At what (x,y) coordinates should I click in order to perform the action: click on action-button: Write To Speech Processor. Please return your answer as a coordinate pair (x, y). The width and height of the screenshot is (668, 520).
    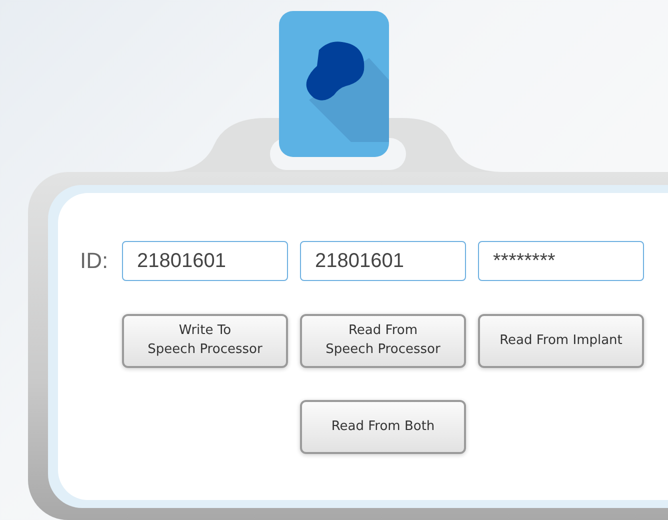
    Looking at the image, I should click on (205, 341).